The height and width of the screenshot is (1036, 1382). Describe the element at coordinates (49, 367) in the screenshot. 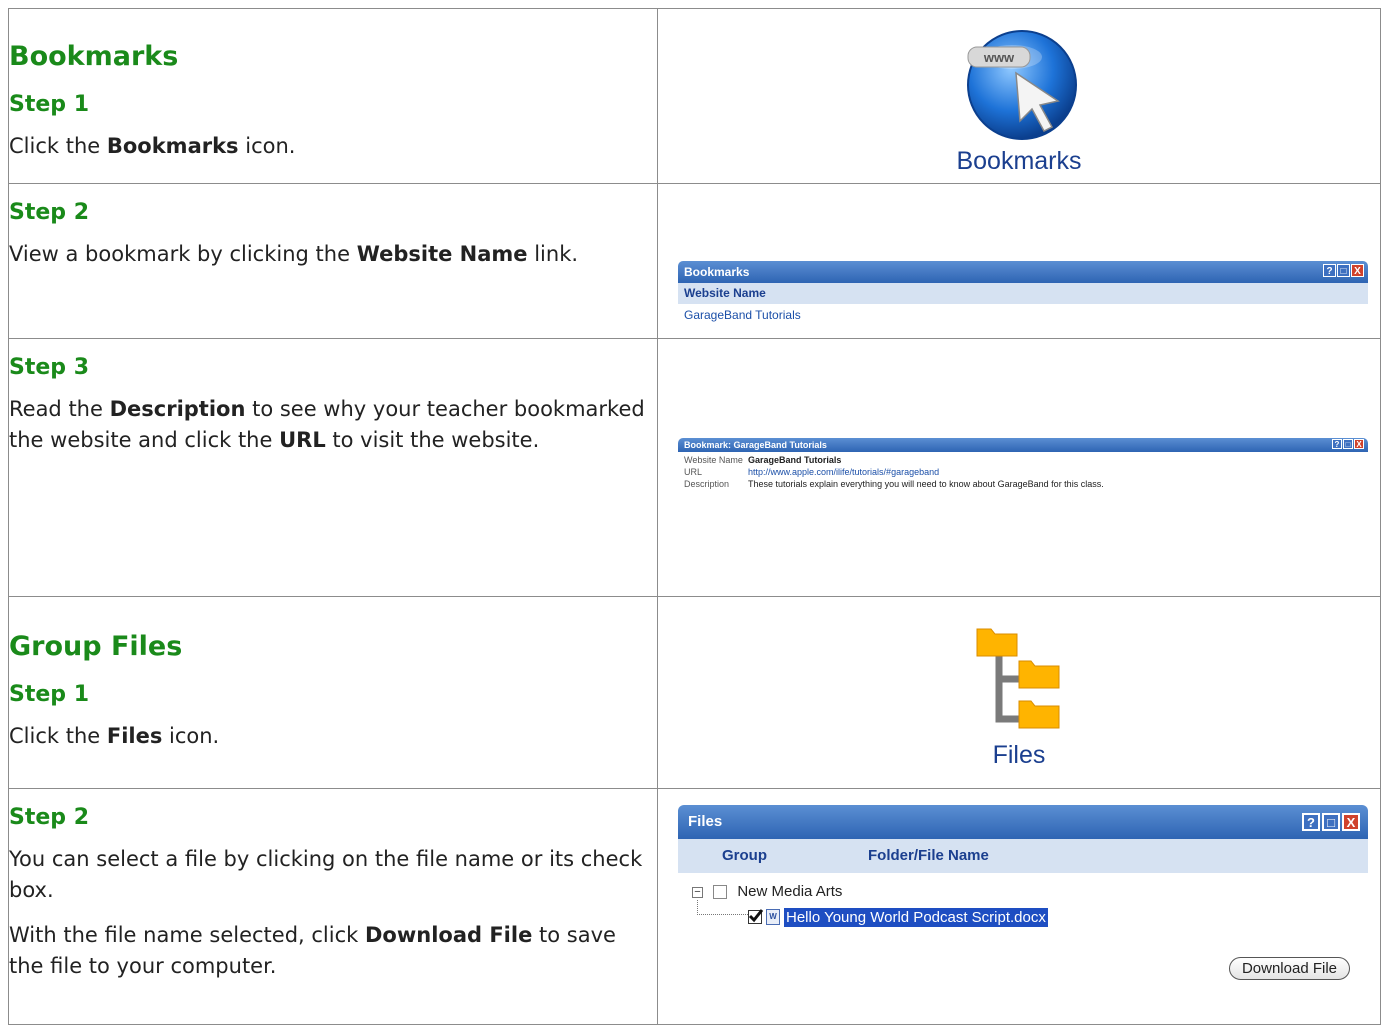

I see `step-label: Step 3` at that location.